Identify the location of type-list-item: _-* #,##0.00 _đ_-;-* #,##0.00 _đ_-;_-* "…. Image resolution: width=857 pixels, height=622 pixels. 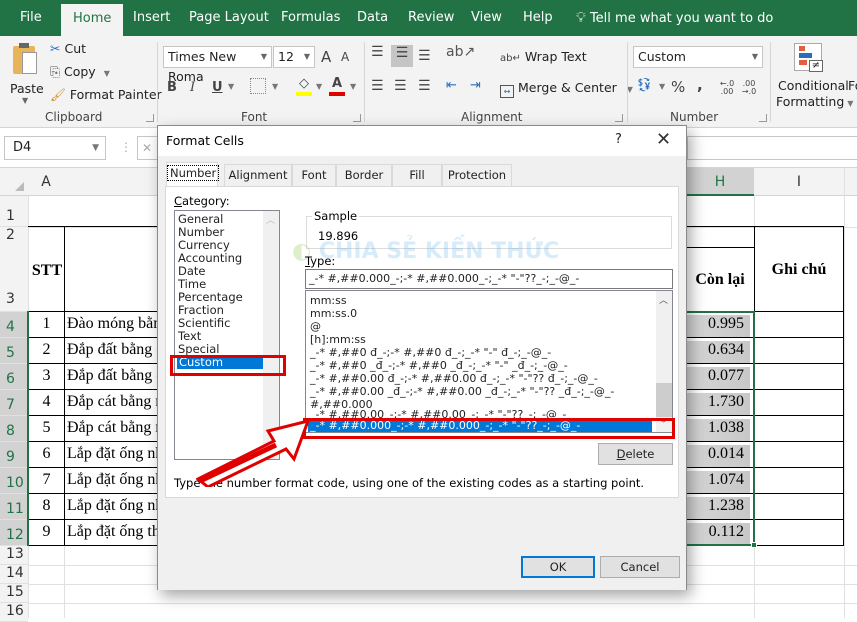
(462, 391).